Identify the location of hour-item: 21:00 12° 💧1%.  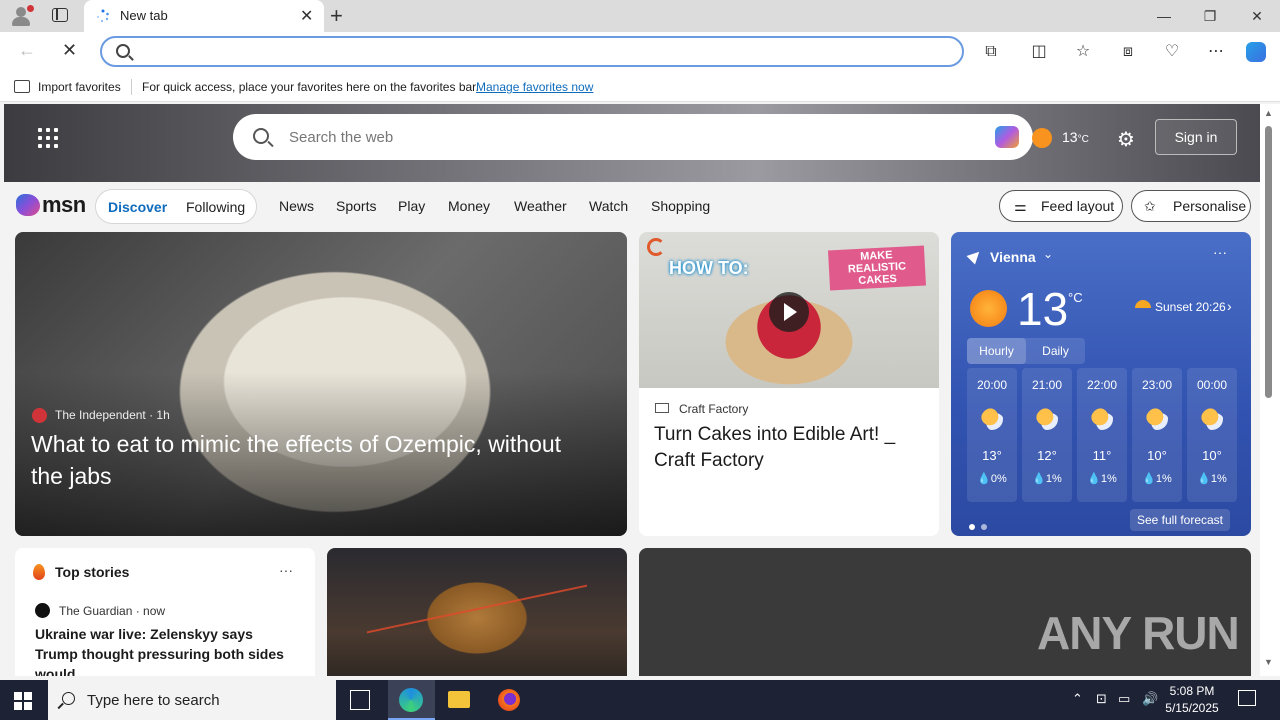
(1047, 435).